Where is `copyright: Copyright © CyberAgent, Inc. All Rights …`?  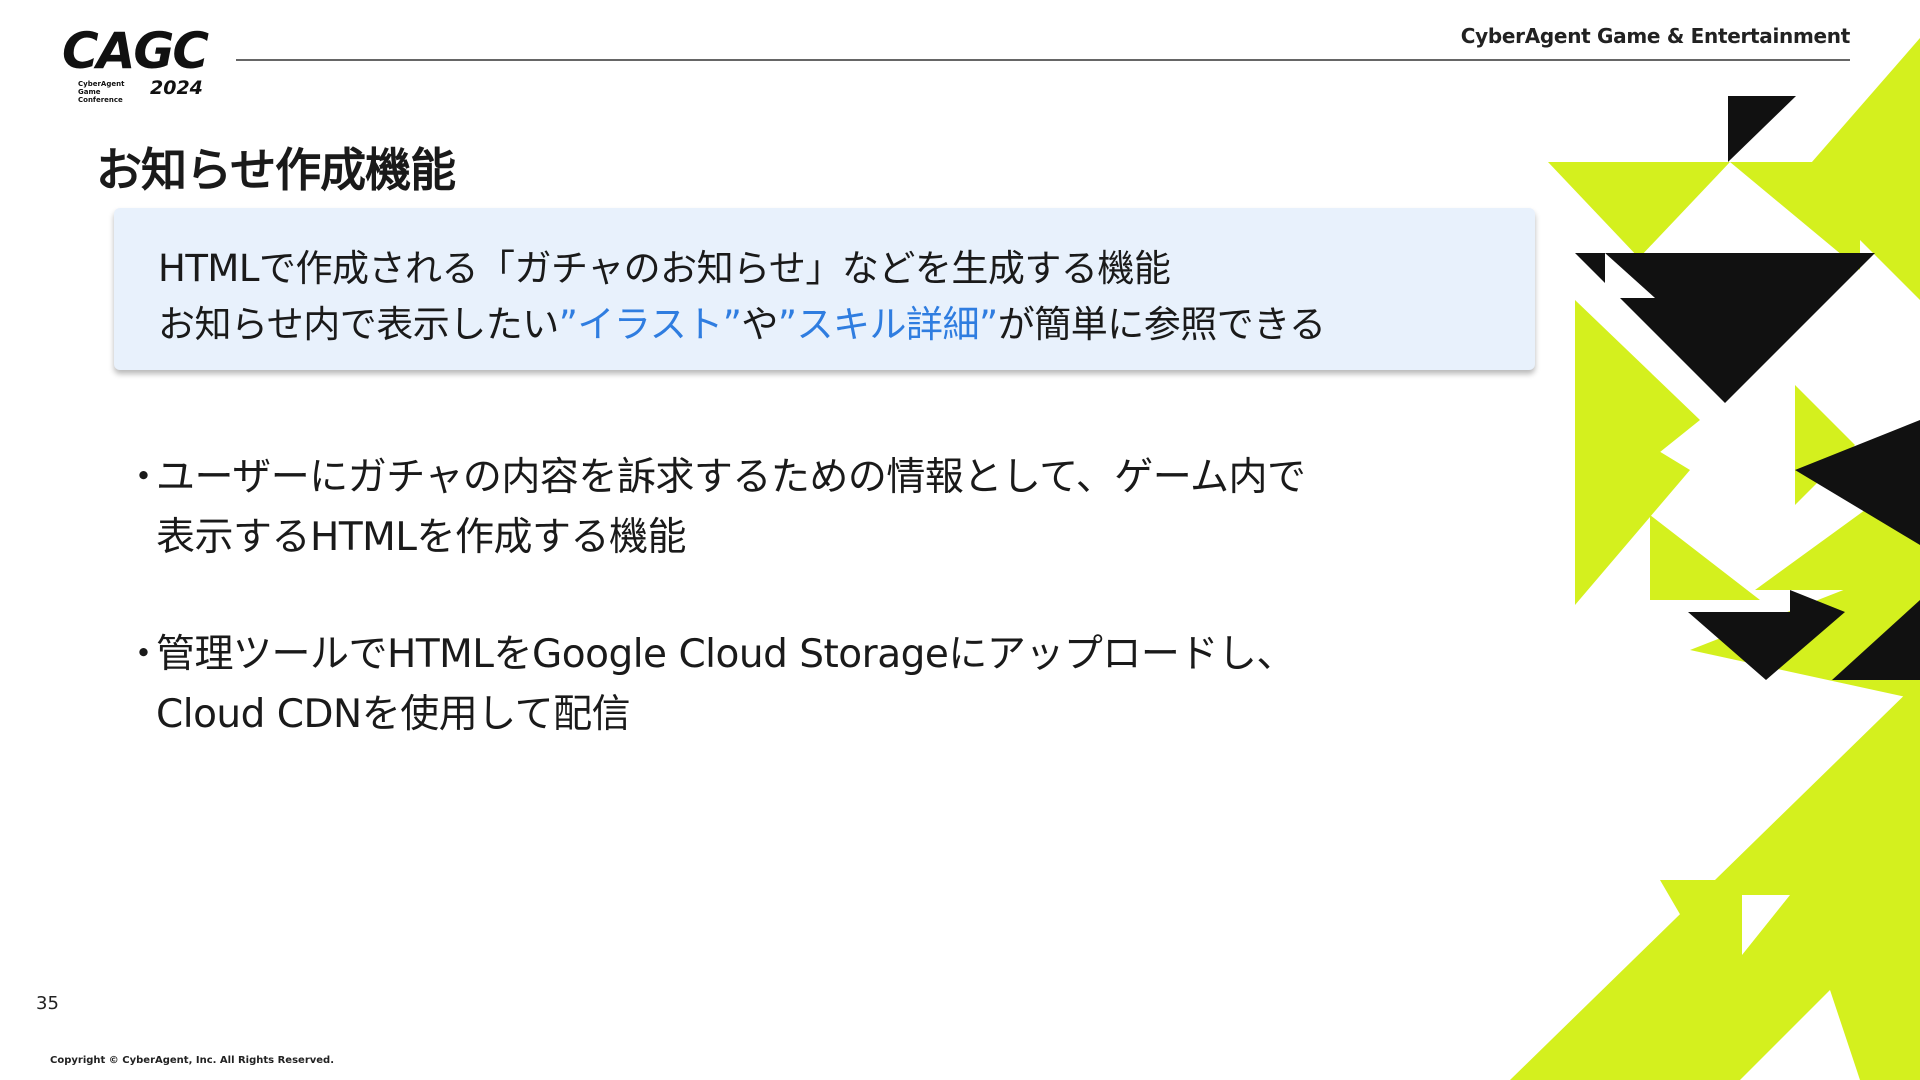 copyright: Copyright © CyberAgent, Inc. All Rights … is located at coordinates (192, 1060).